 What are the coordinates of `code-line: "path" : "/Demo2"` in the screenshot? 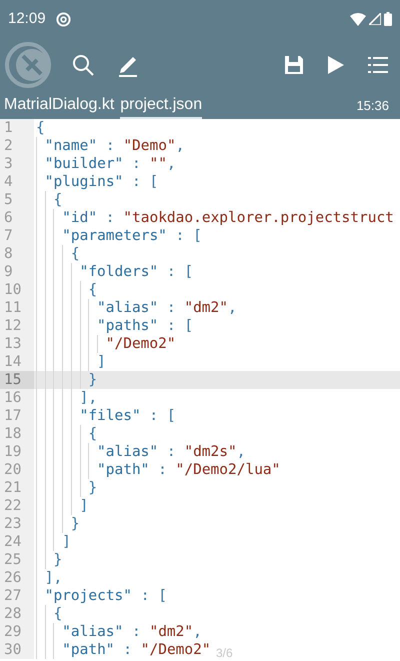 It's located at (122, 650).